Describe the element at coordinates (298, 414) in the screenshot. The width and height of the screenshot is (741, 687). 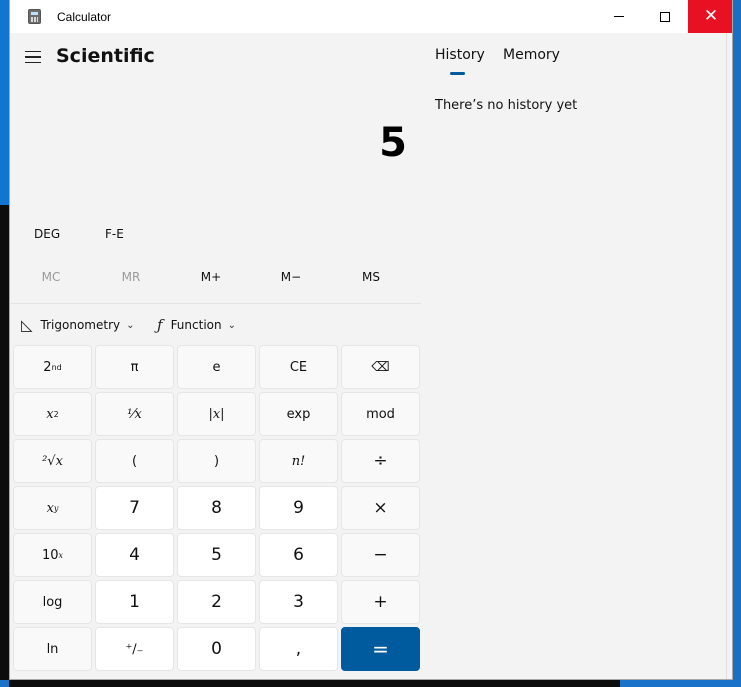
I see `exp-button: exp` at that location.